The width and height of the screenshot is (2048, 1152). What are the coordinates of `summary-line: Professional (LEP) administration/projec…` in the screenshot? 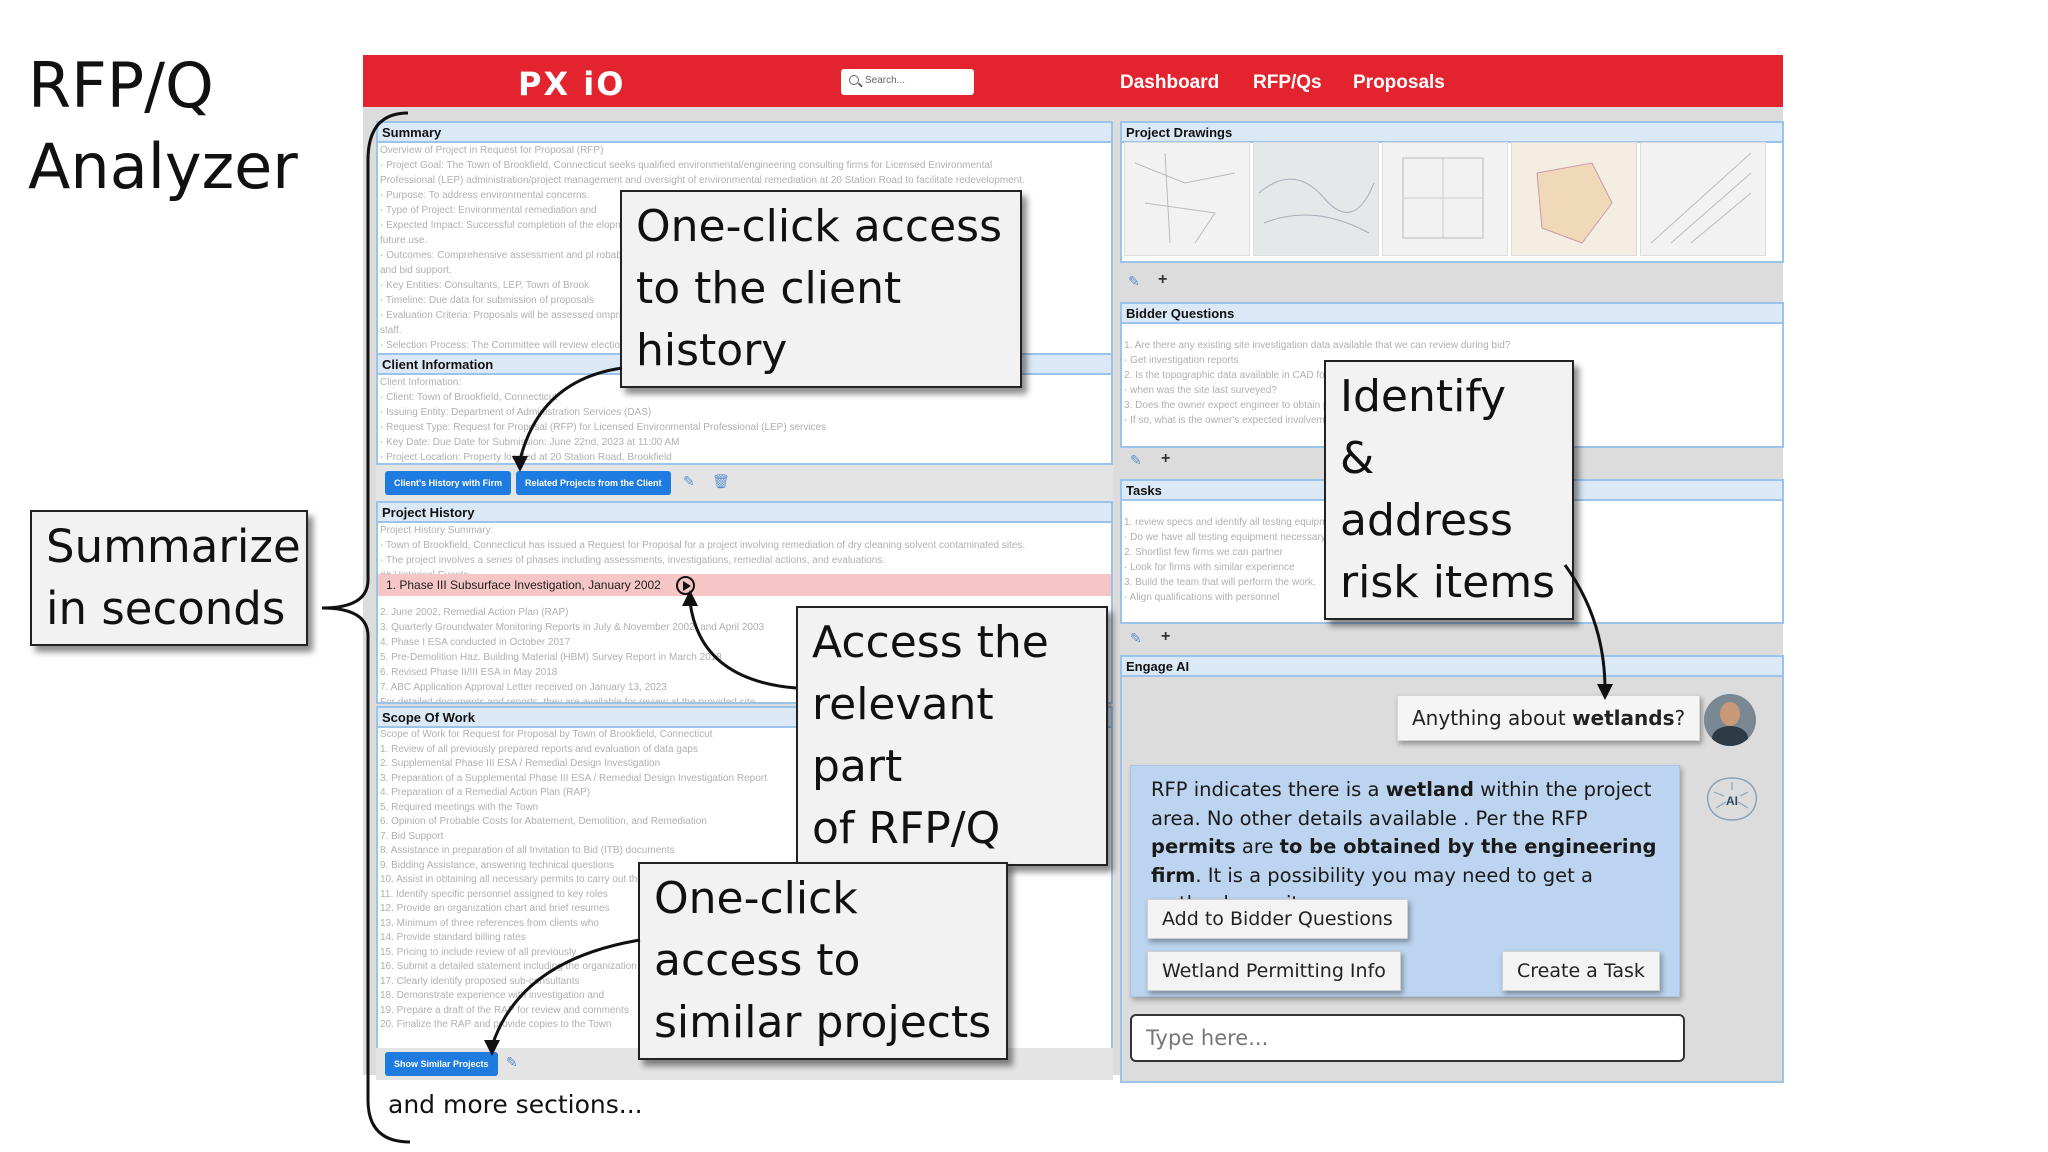 It's located at (702, 180).